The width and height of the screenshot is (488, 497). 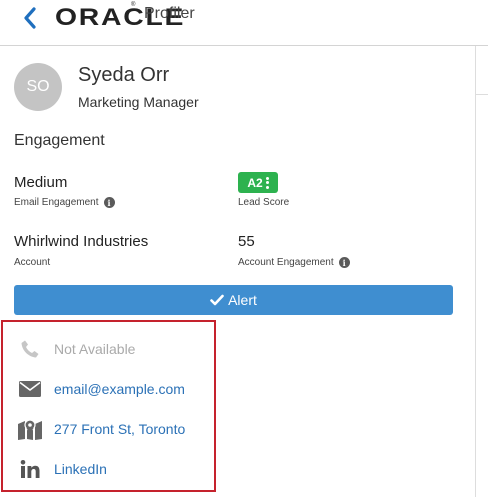 I want to click on app-header: ORACLE ® Profiler, so click(x=244, y=23).